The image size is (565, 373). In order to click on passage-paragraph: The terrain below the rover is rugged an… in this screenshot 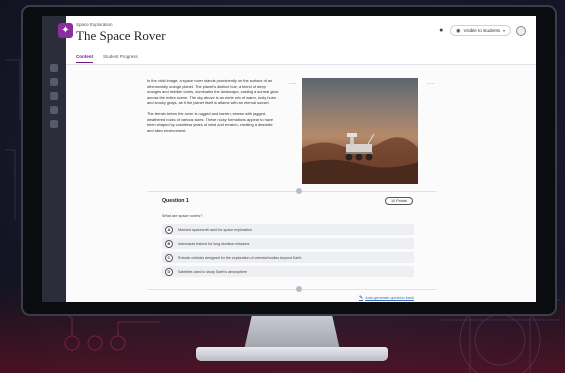, I will do `click(210, 121)`.